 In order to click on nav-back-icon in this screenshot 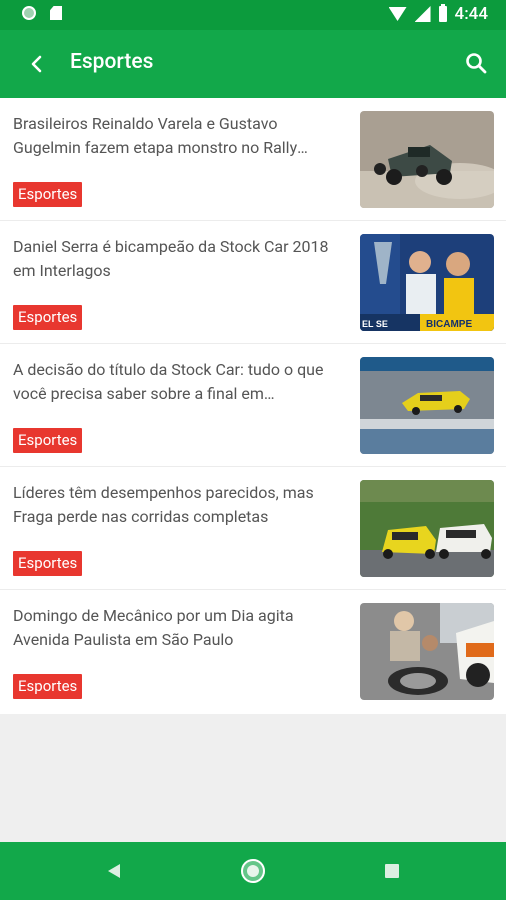, I will do `click(114, 871)`.